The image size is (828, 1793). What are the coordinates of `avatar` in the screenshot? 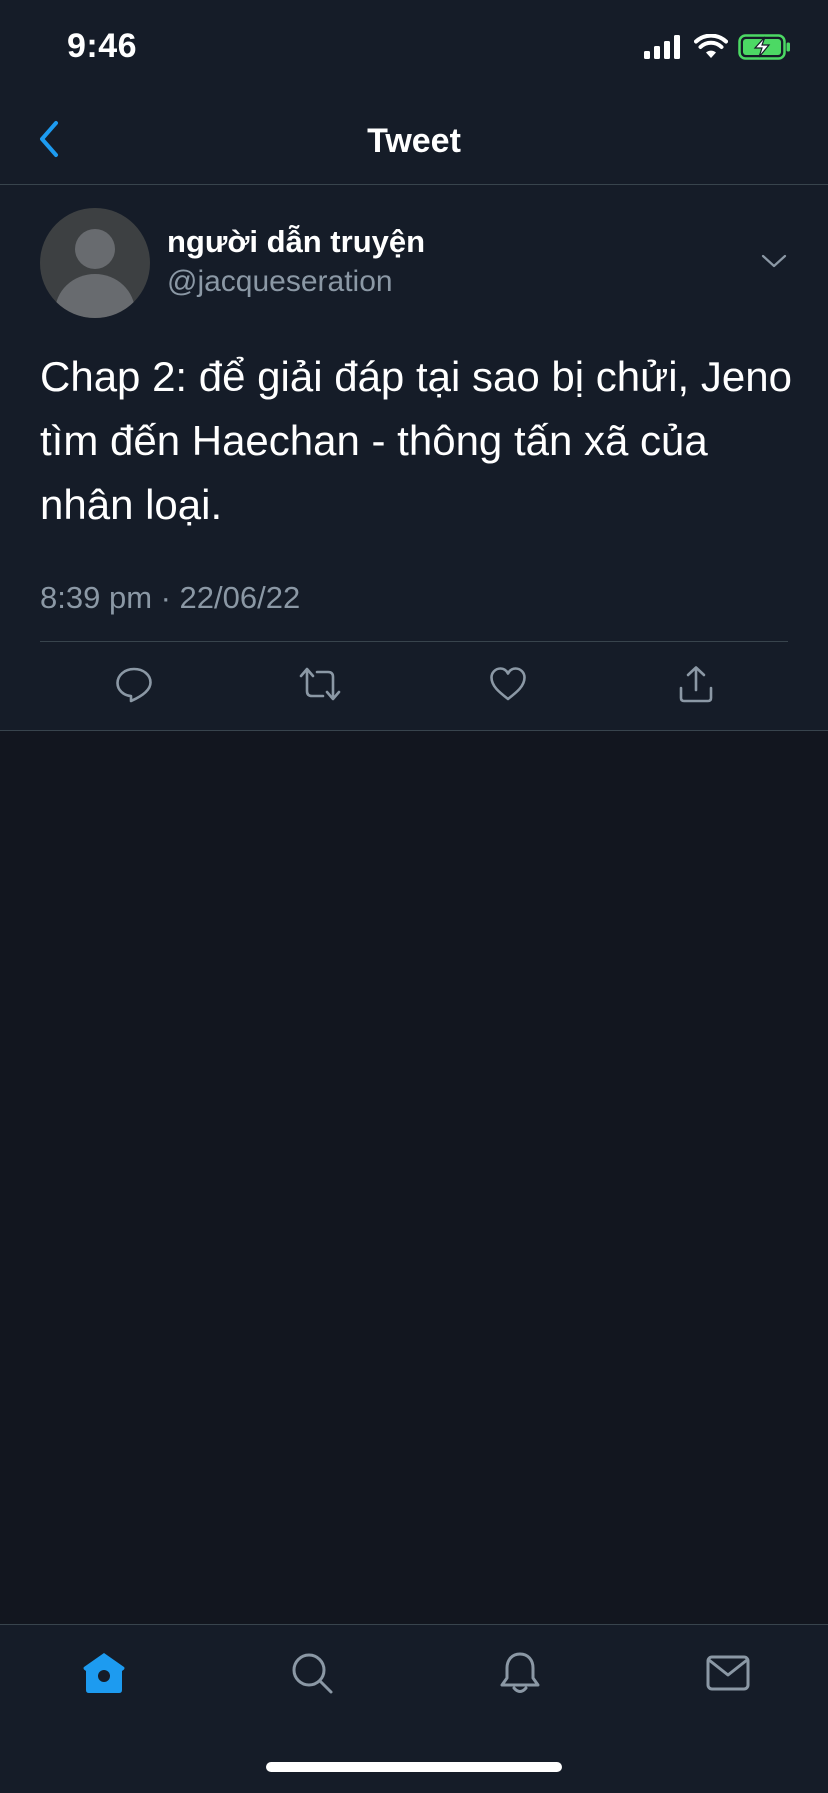 It's located at (95, 263).